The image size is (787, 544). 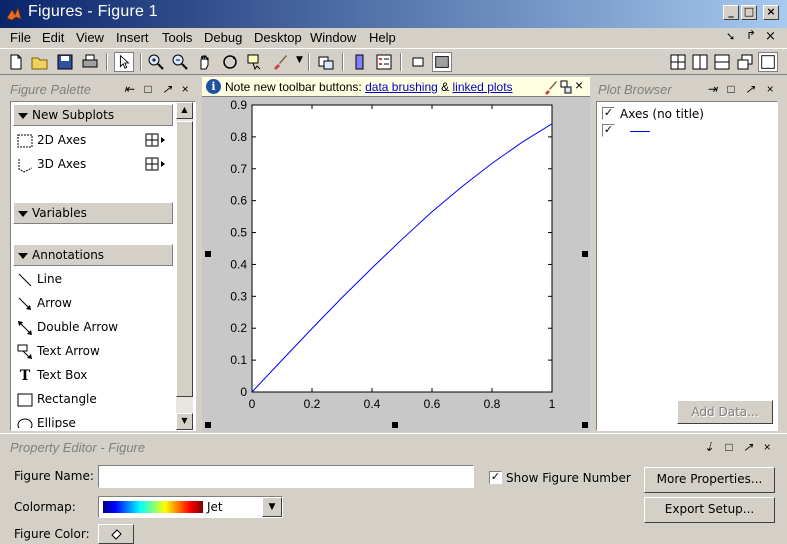 I want to click on menu-desktop: Desktop, so click(x=278, y=37).